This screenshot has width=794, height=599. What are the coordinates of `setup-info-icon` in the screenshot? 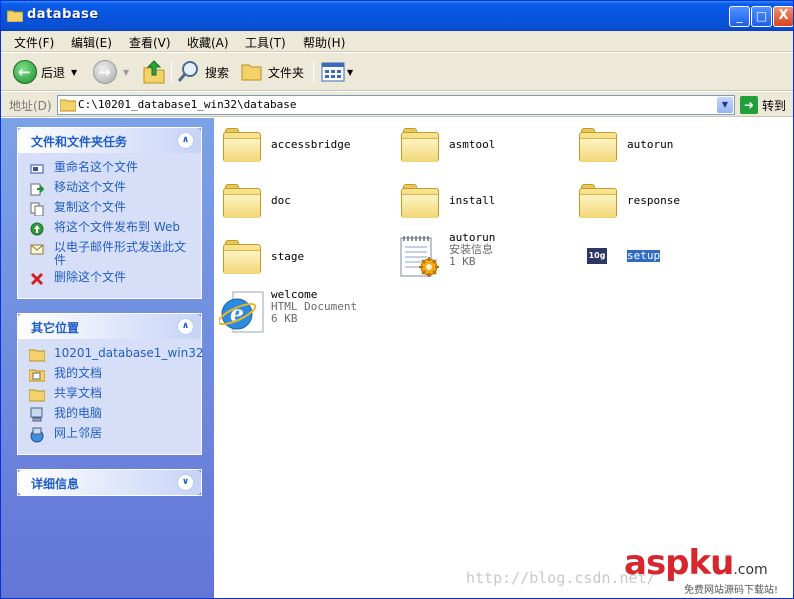 It's located at (419, 256).